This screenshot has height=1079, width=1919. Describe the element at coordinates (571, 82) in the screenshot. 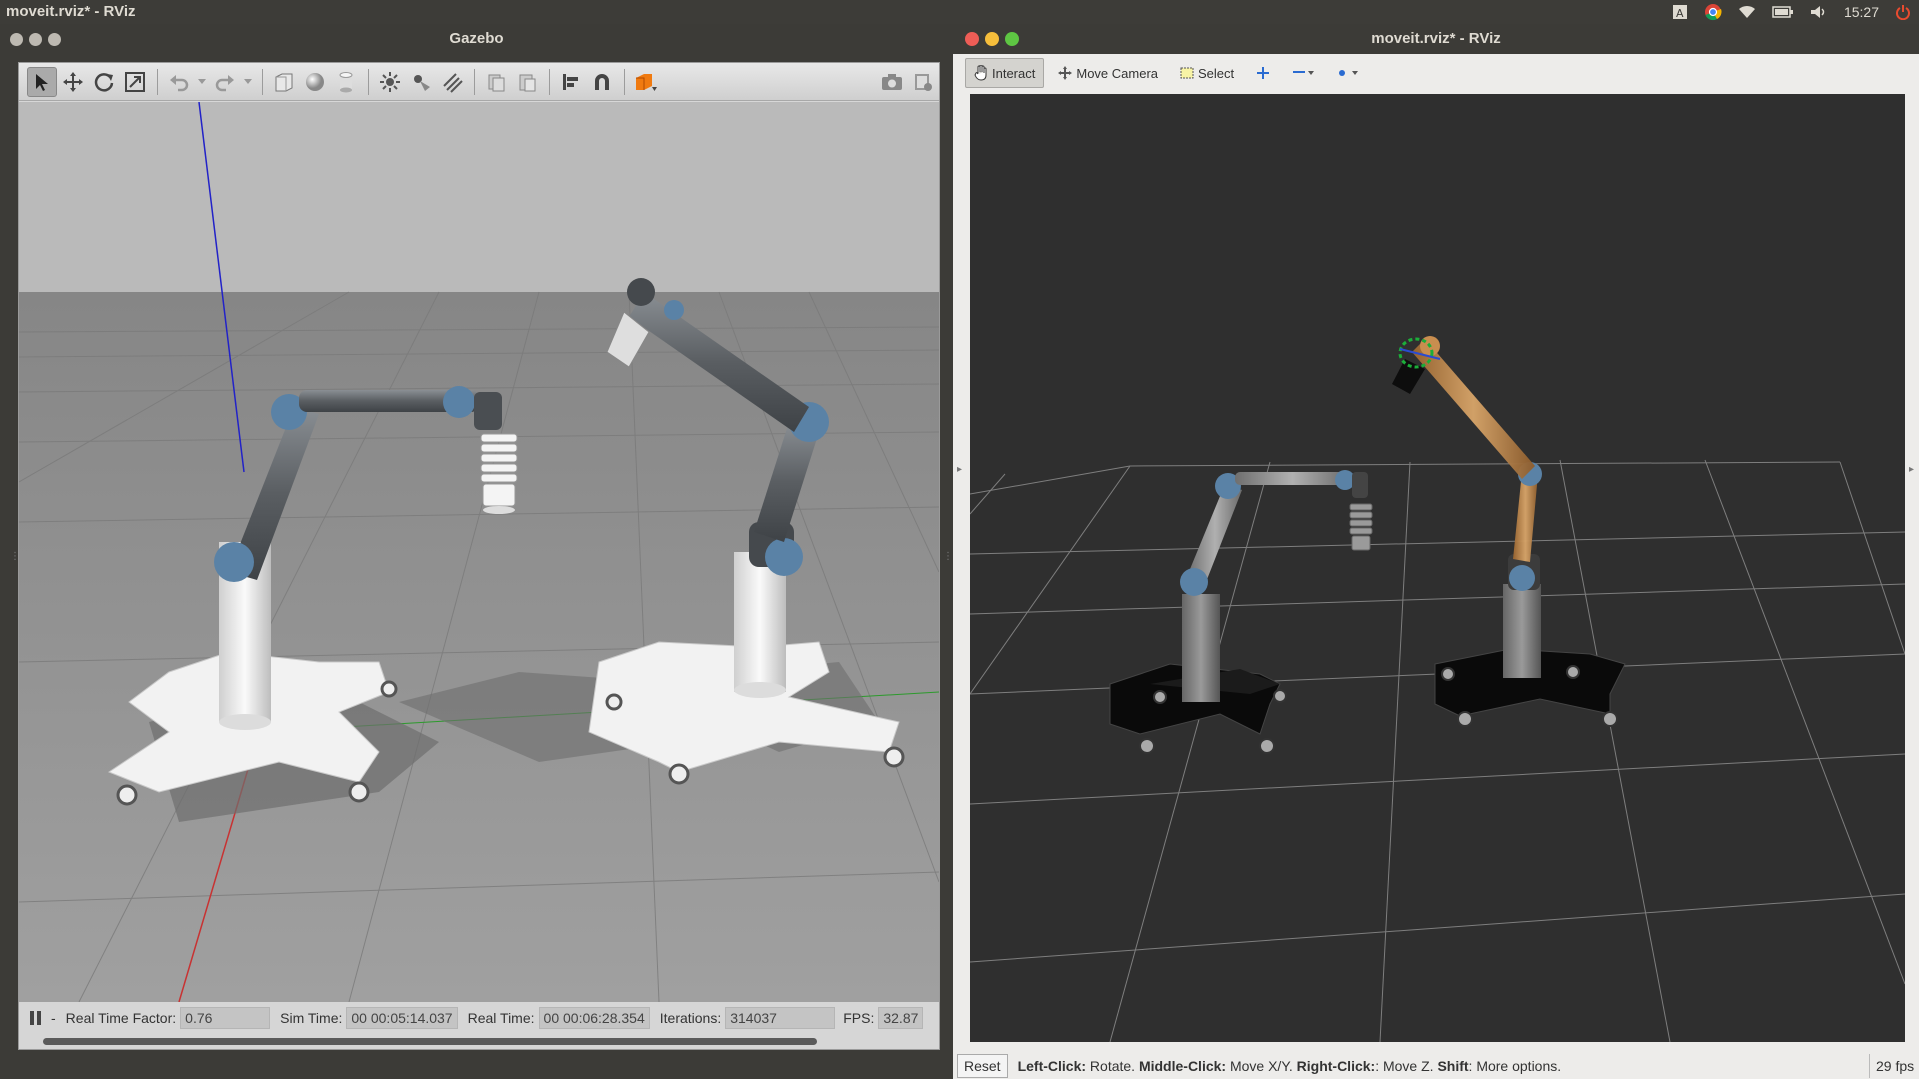

I see `align-icon` at that location.